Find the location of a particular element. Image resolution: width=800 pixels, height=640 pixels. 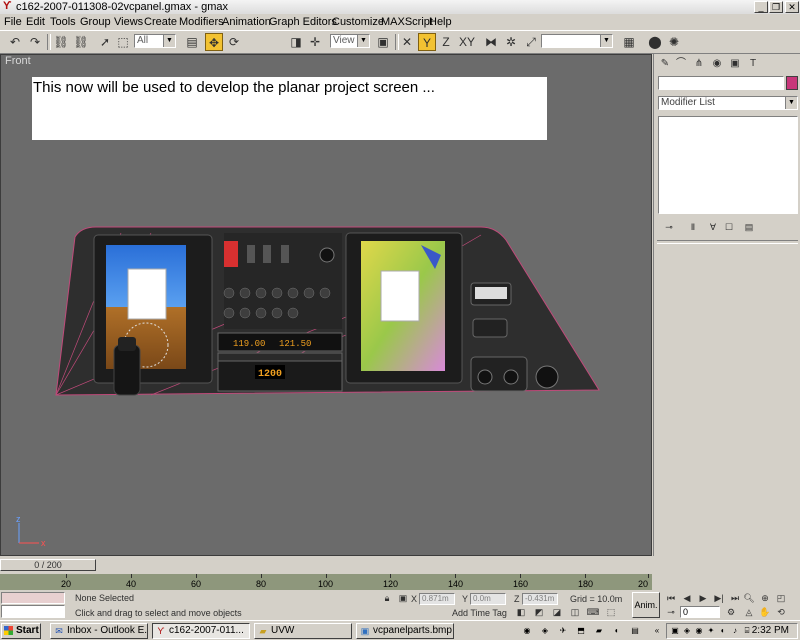

field-of-view-icon: ◬ is located at coordinates (749, 612).